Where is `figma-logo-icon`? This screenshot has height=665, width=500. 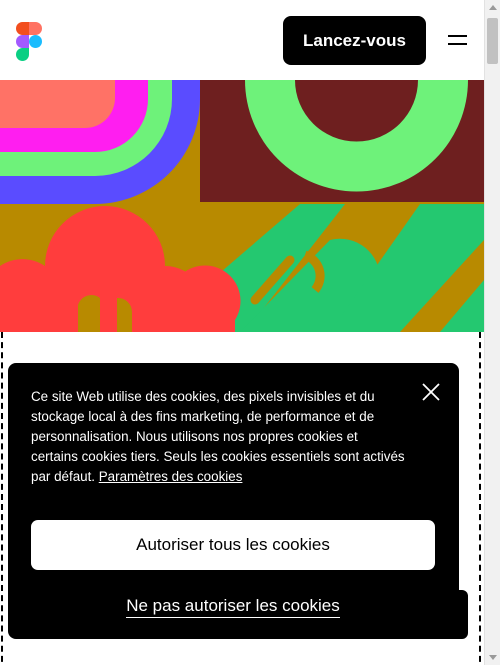 figma-logo-icon is located at coordinates (29, 41).